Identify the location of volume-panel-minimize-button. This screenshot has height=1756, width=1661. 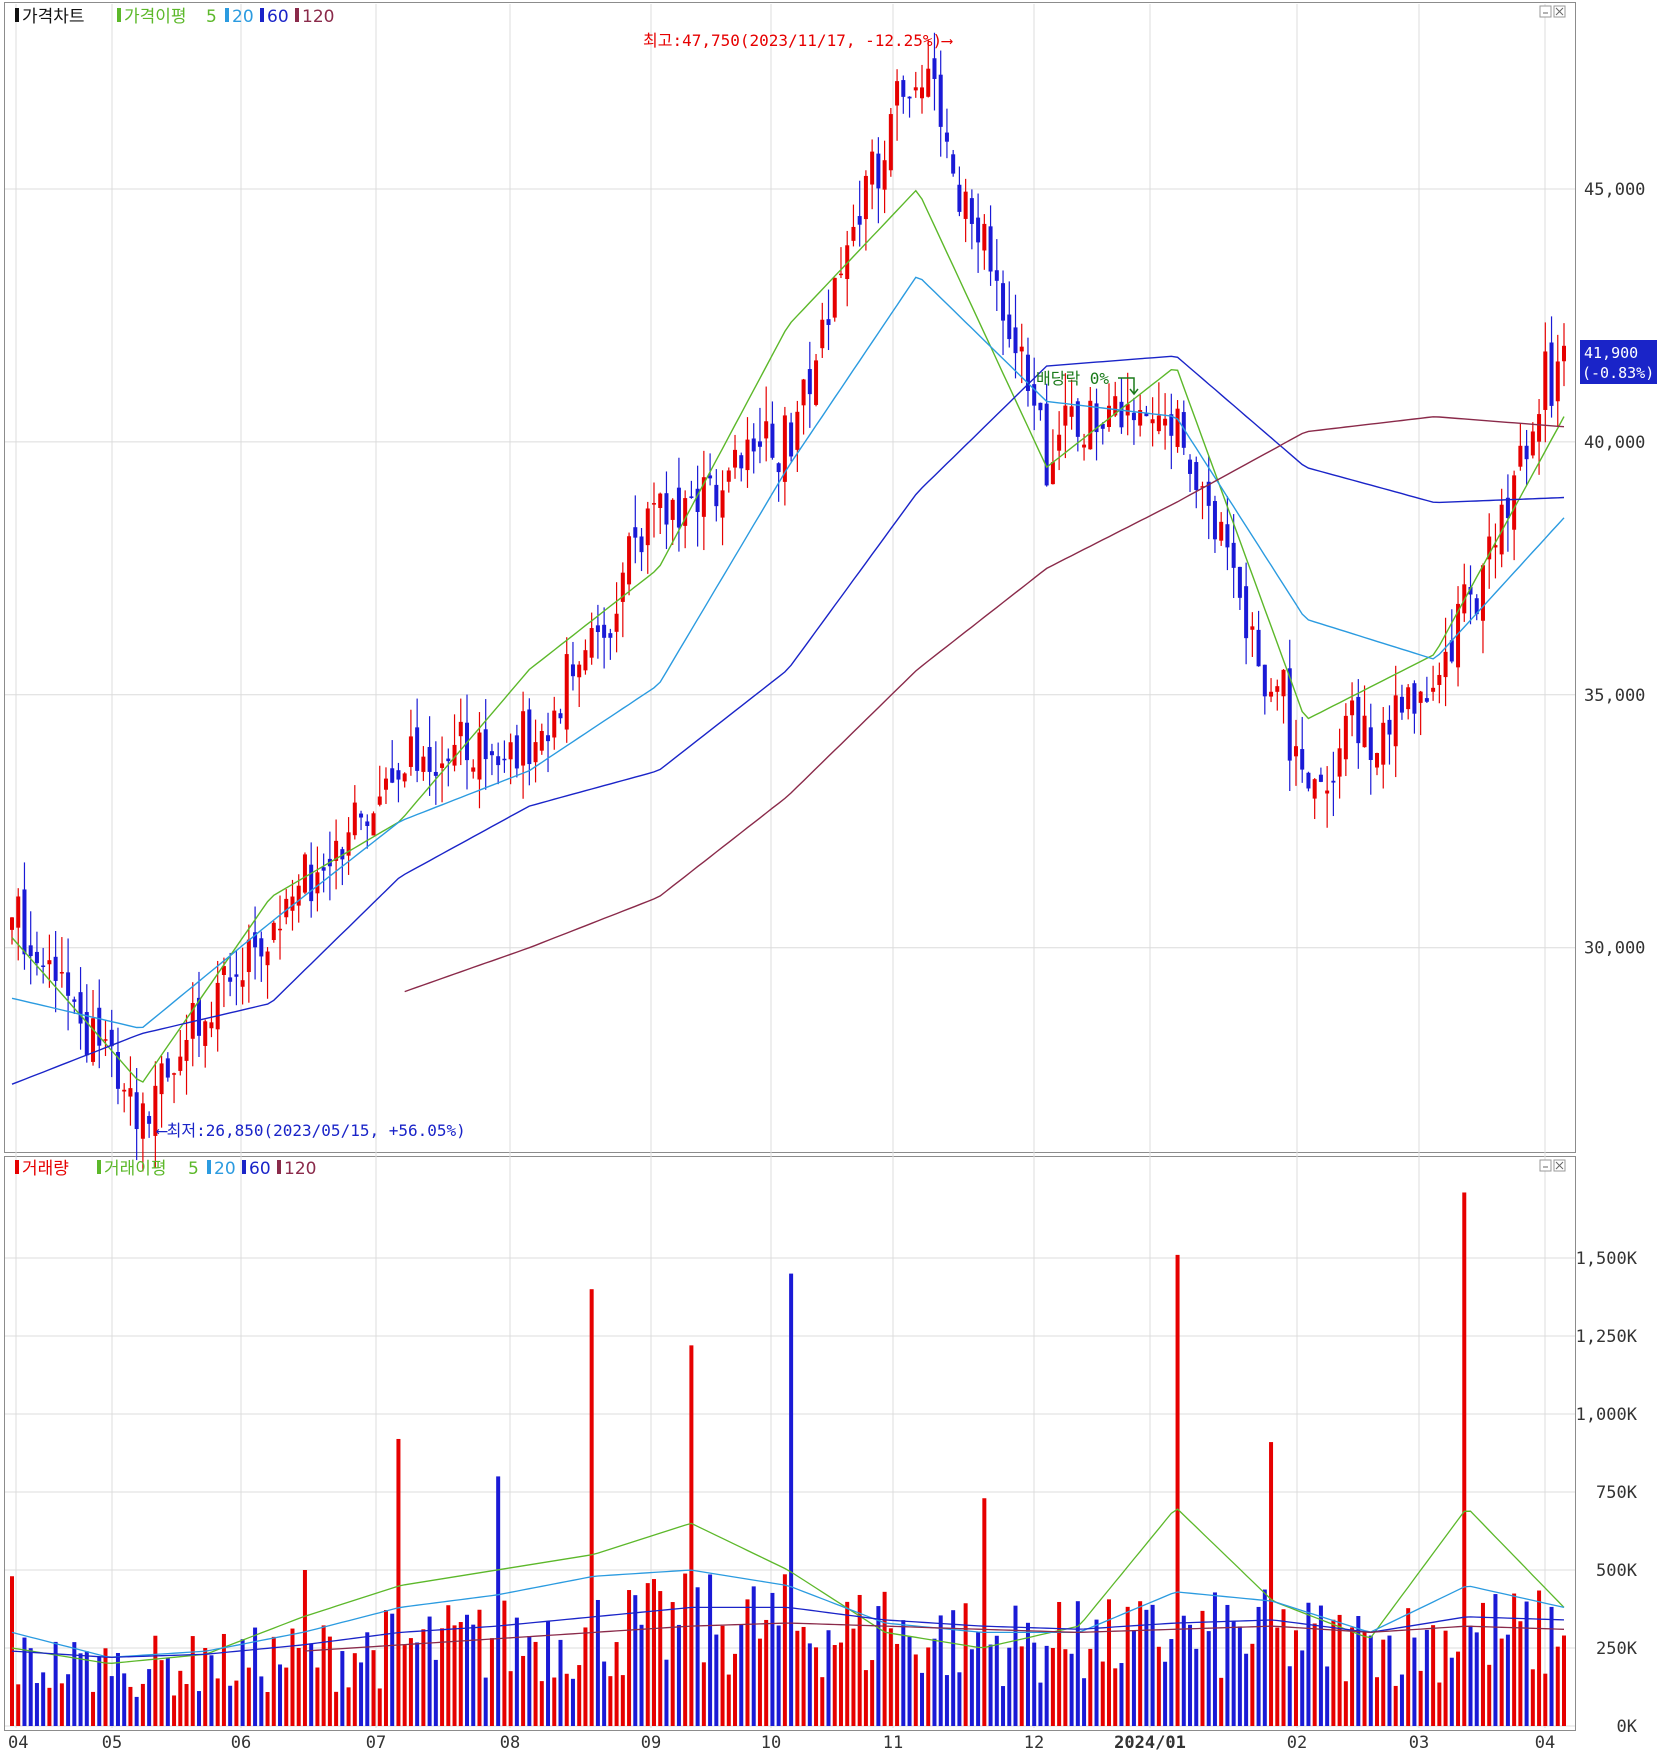
(1545, 1165).